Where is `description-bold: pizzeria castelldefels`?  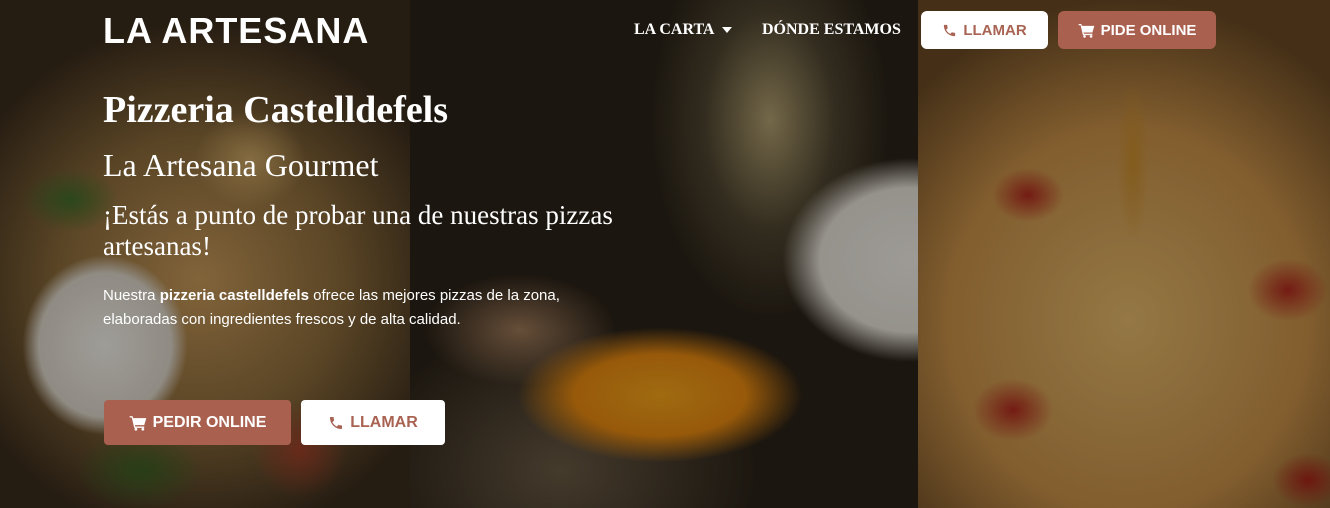 description-bold: pizzeria castelldefels is located at coordinates (234, 295).